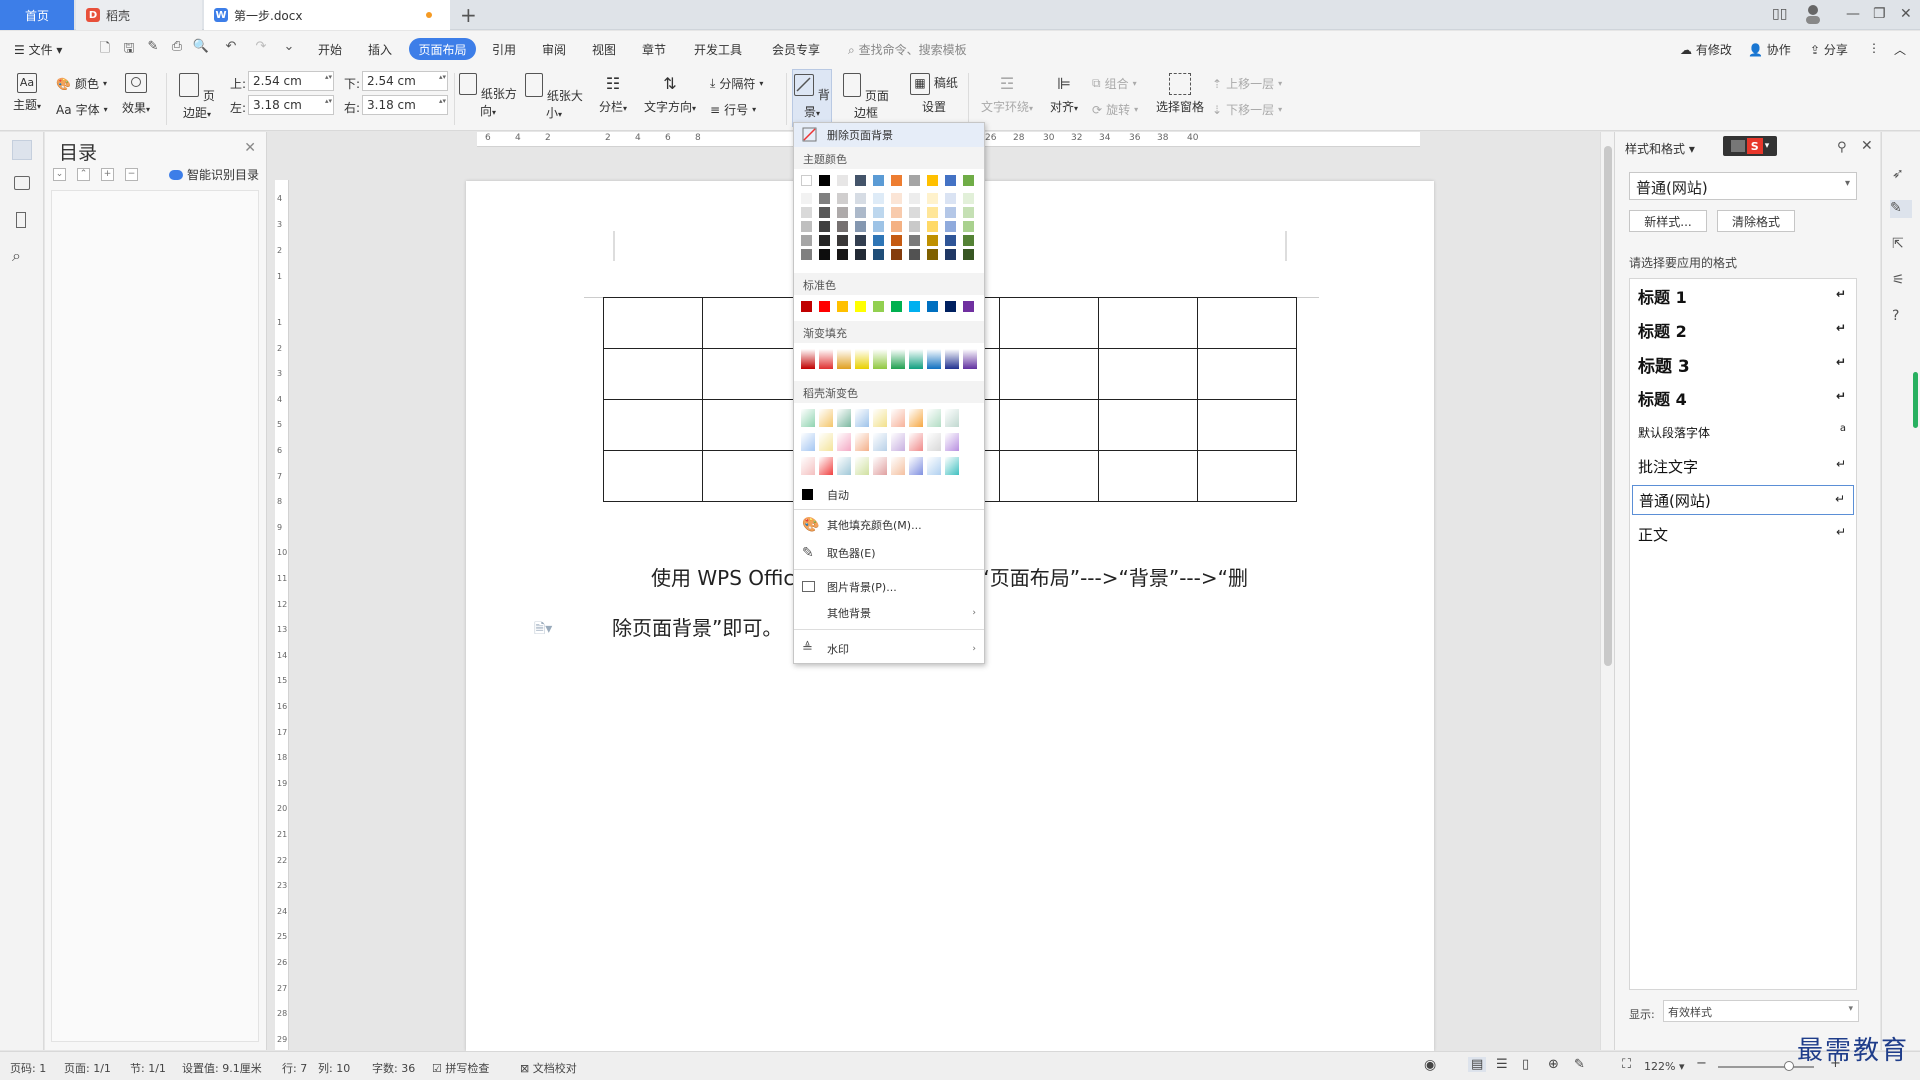  I want to click on outline-view-icon: ☰, so click(1502, 1064).